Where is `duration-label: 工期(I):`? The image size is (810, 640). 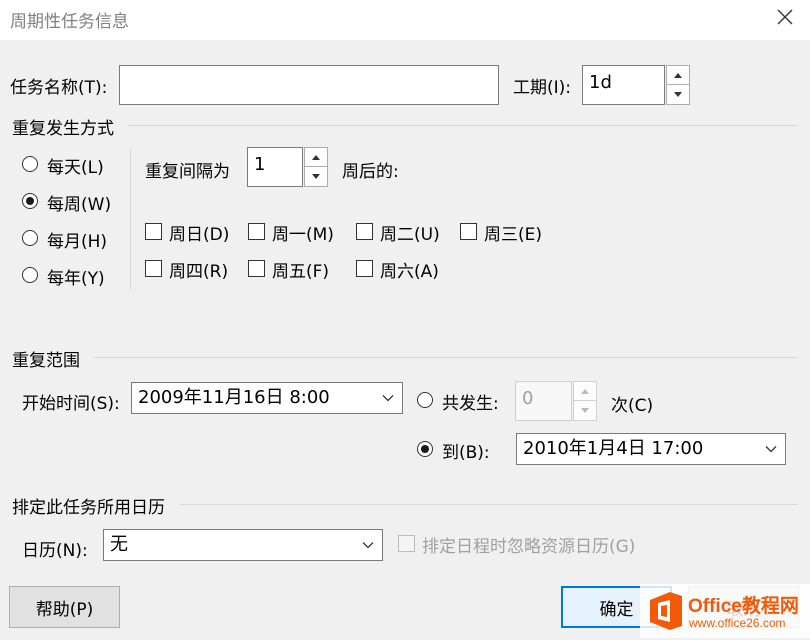 duration-label: 工期(I): is located at coordinates (542, 88).